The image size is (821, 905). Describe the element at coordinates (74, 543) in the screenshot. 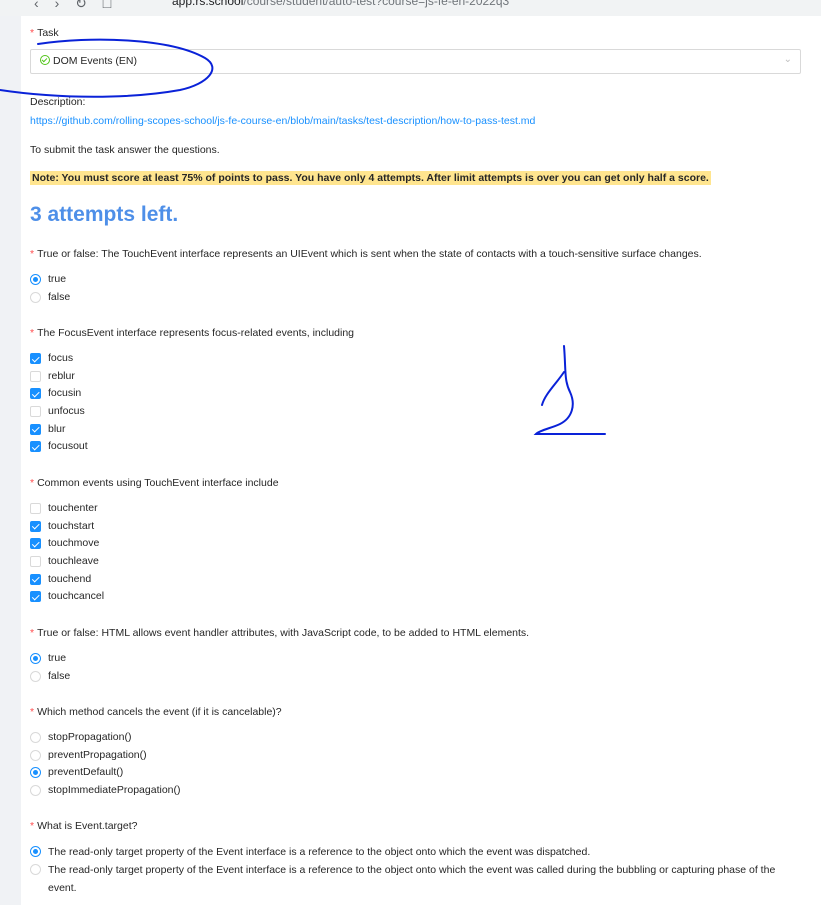

I see `option-label: touchmove` at that location.